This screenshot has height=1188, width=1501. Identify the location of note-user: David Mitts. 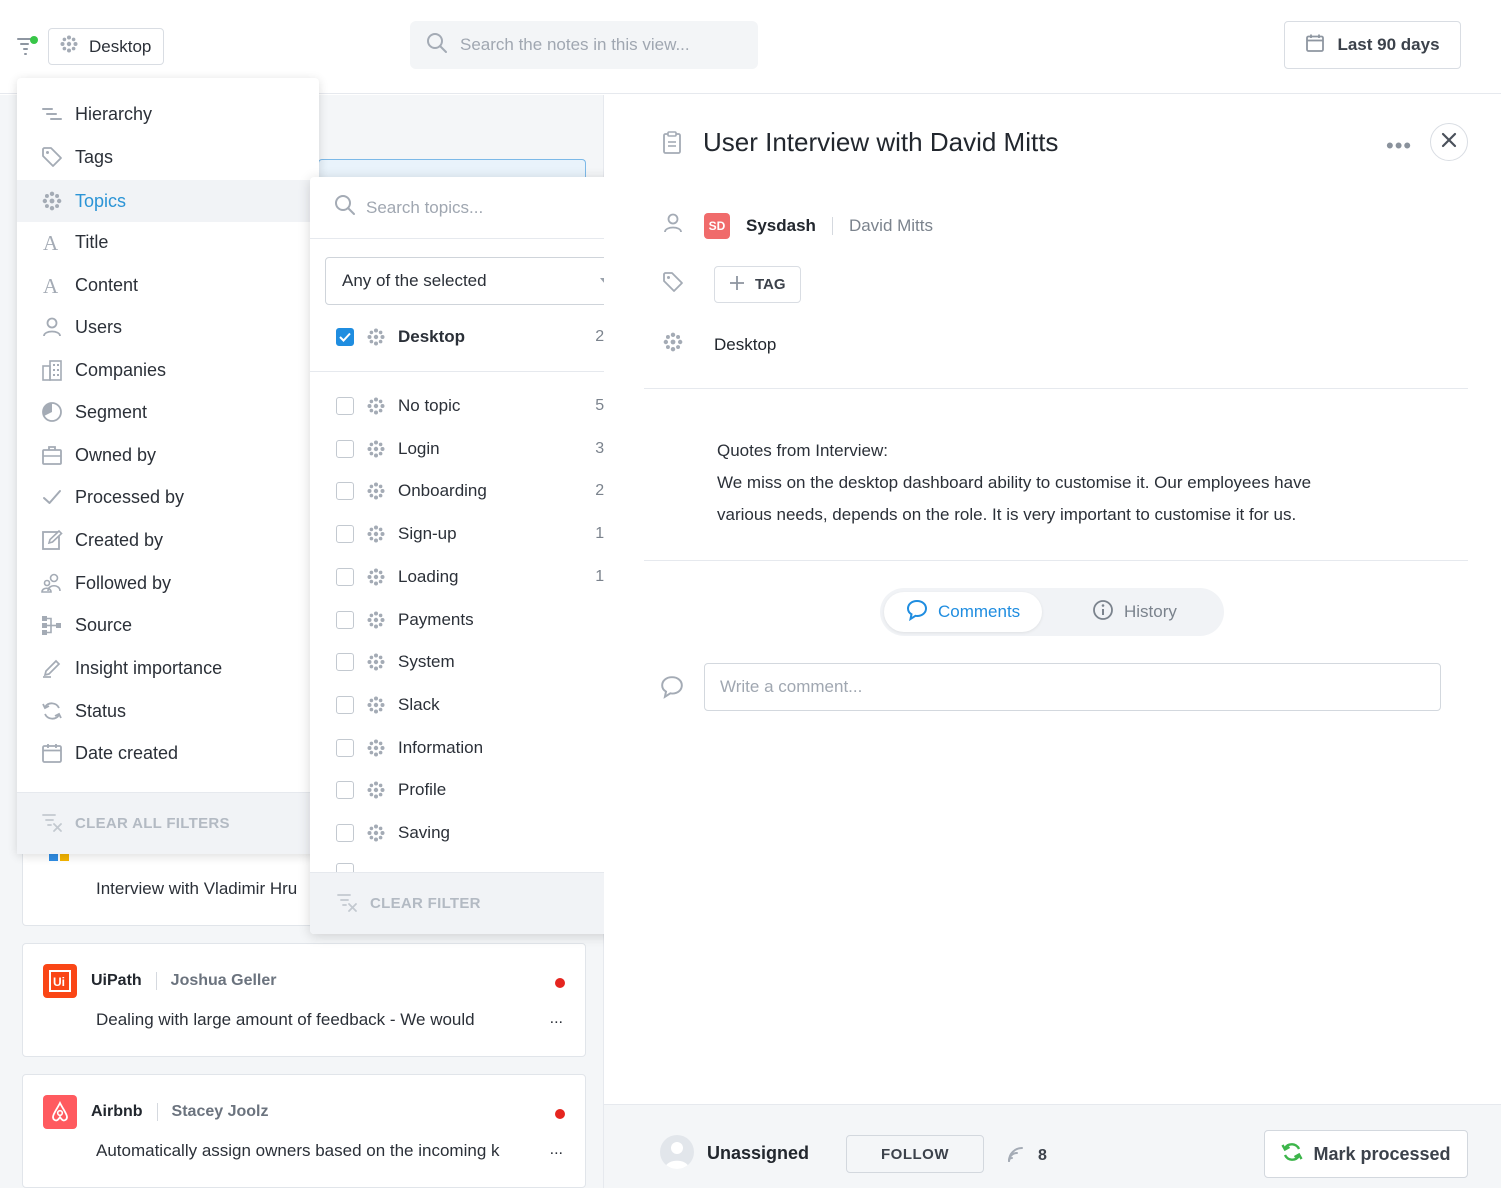
(891, 226).